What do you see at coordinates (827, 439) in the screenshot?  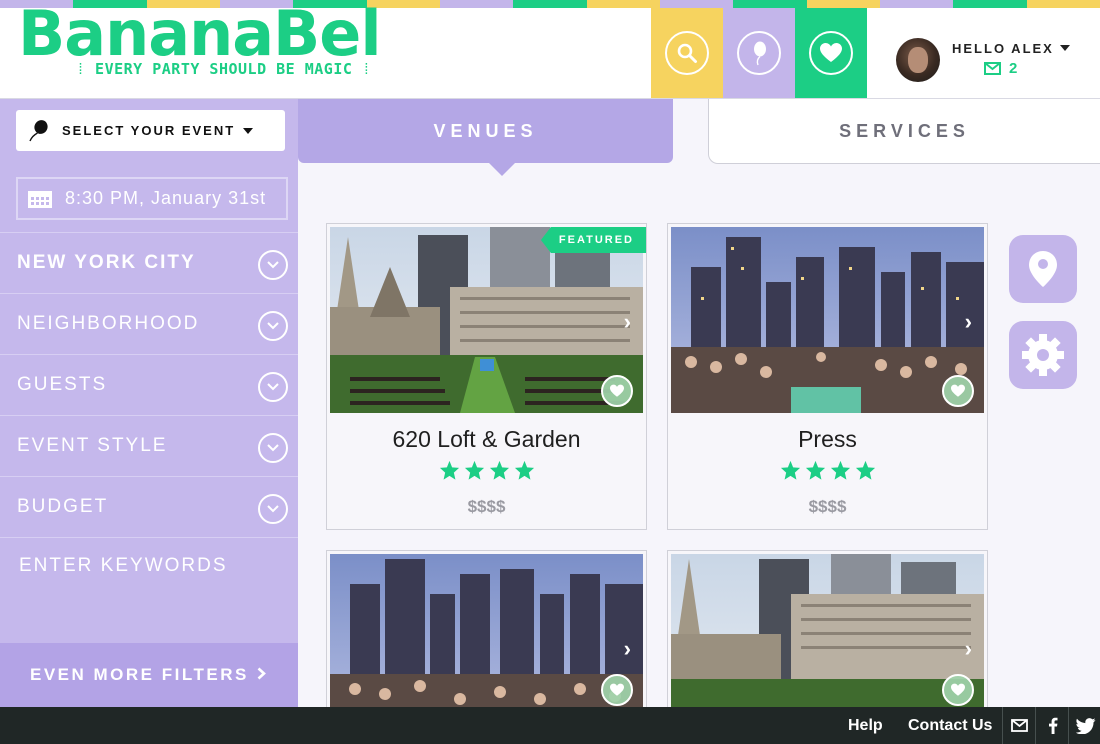 I see `venue-name: Press` at bounding box center [827, 439].